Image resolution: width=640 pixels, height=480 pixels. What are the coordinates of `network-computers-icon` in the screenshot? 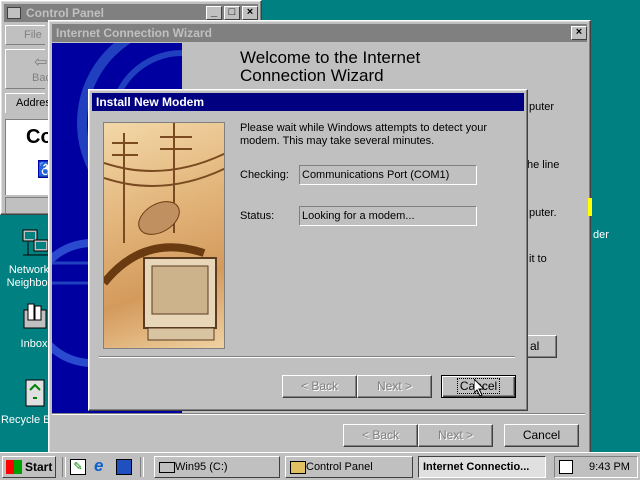 It's located at (35, 242).